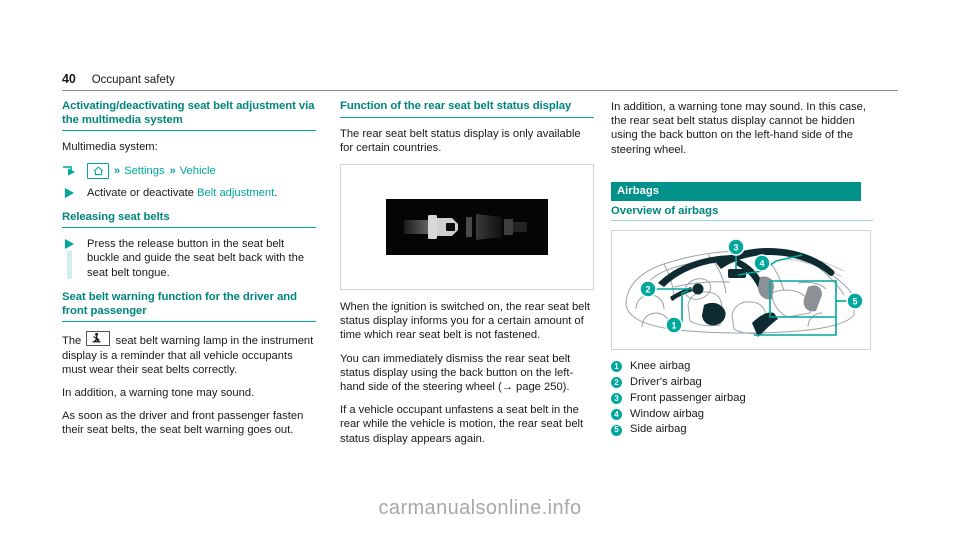 The image size is (960, 533). Describe the element at coordinates (742, 429) in the screenshot. I see `legend-item: 5 Side airbag` at that location.